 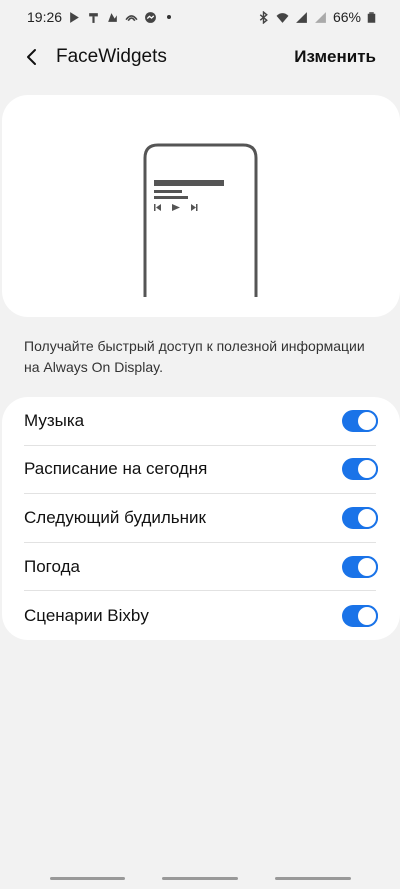 I want to click on battery-icon, so click(x=371, y=17).